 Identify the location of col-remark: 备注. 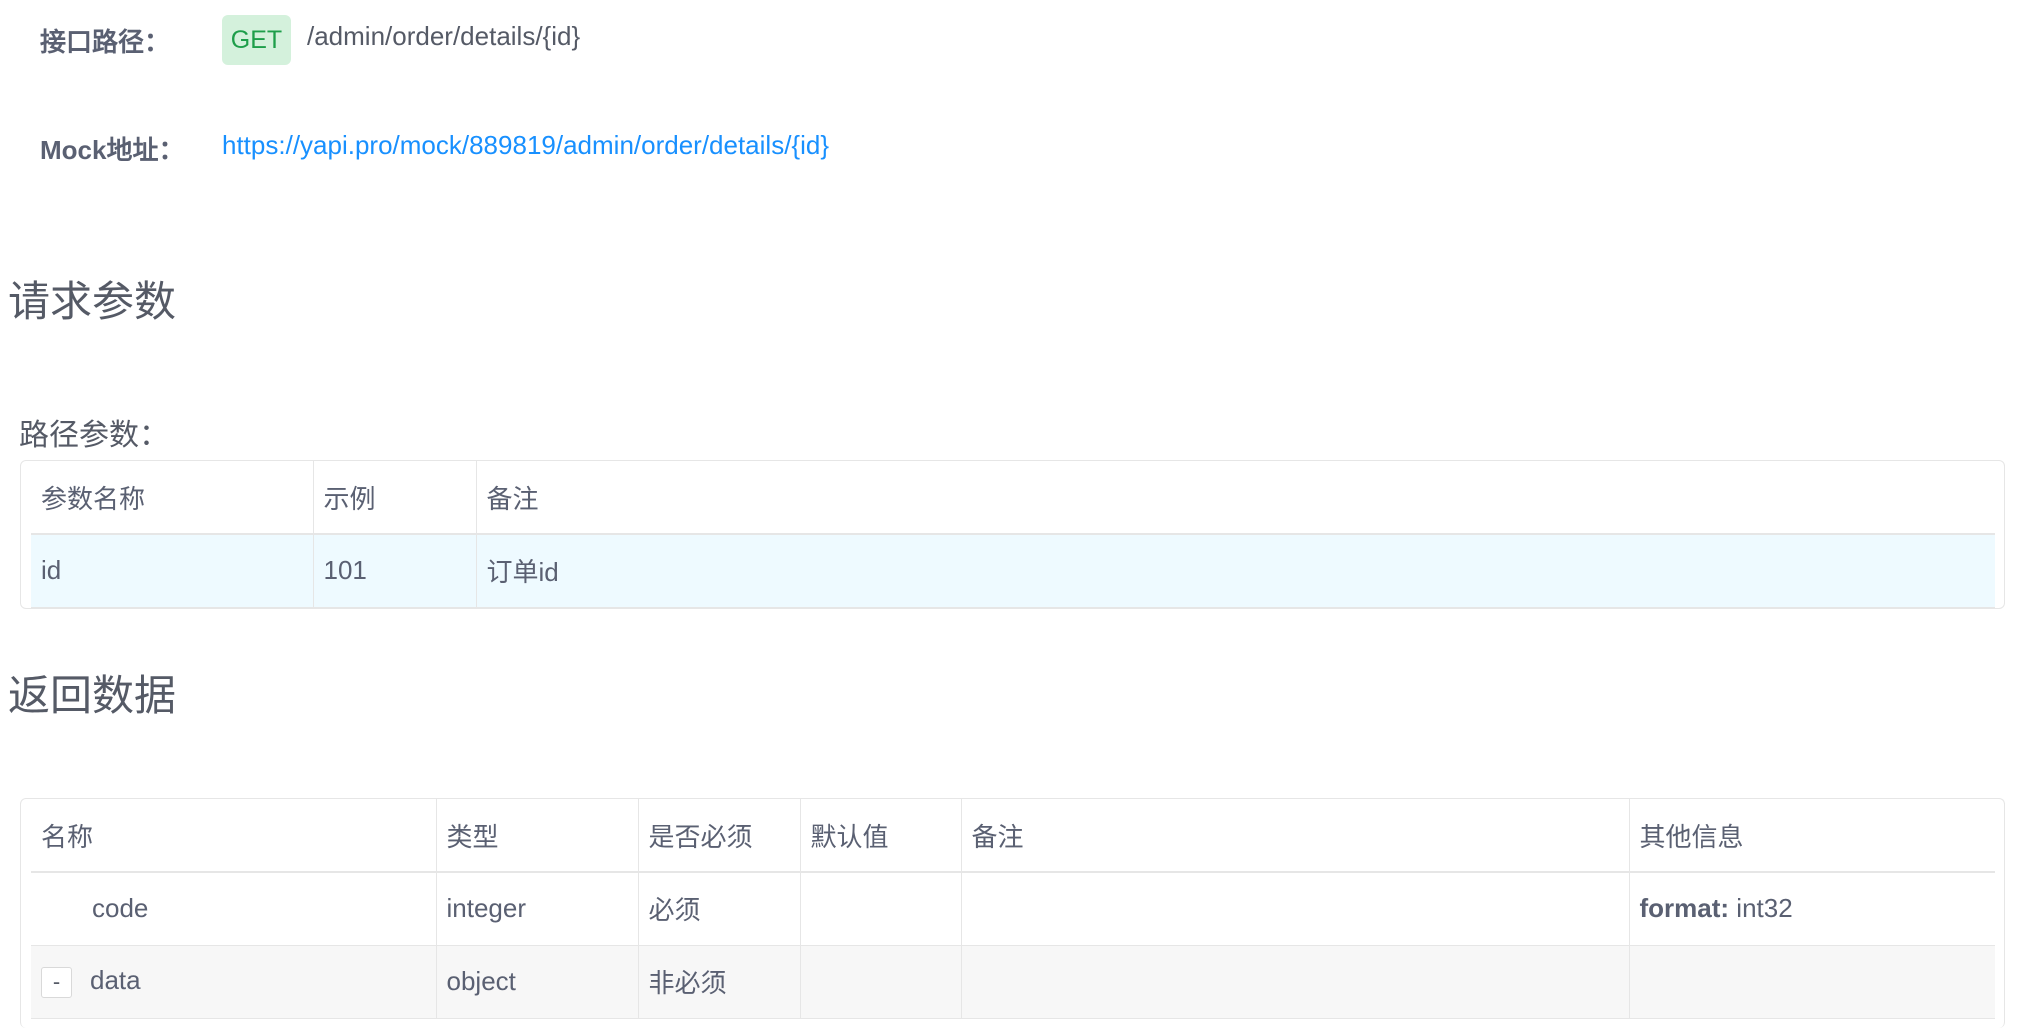
(1295, 835).